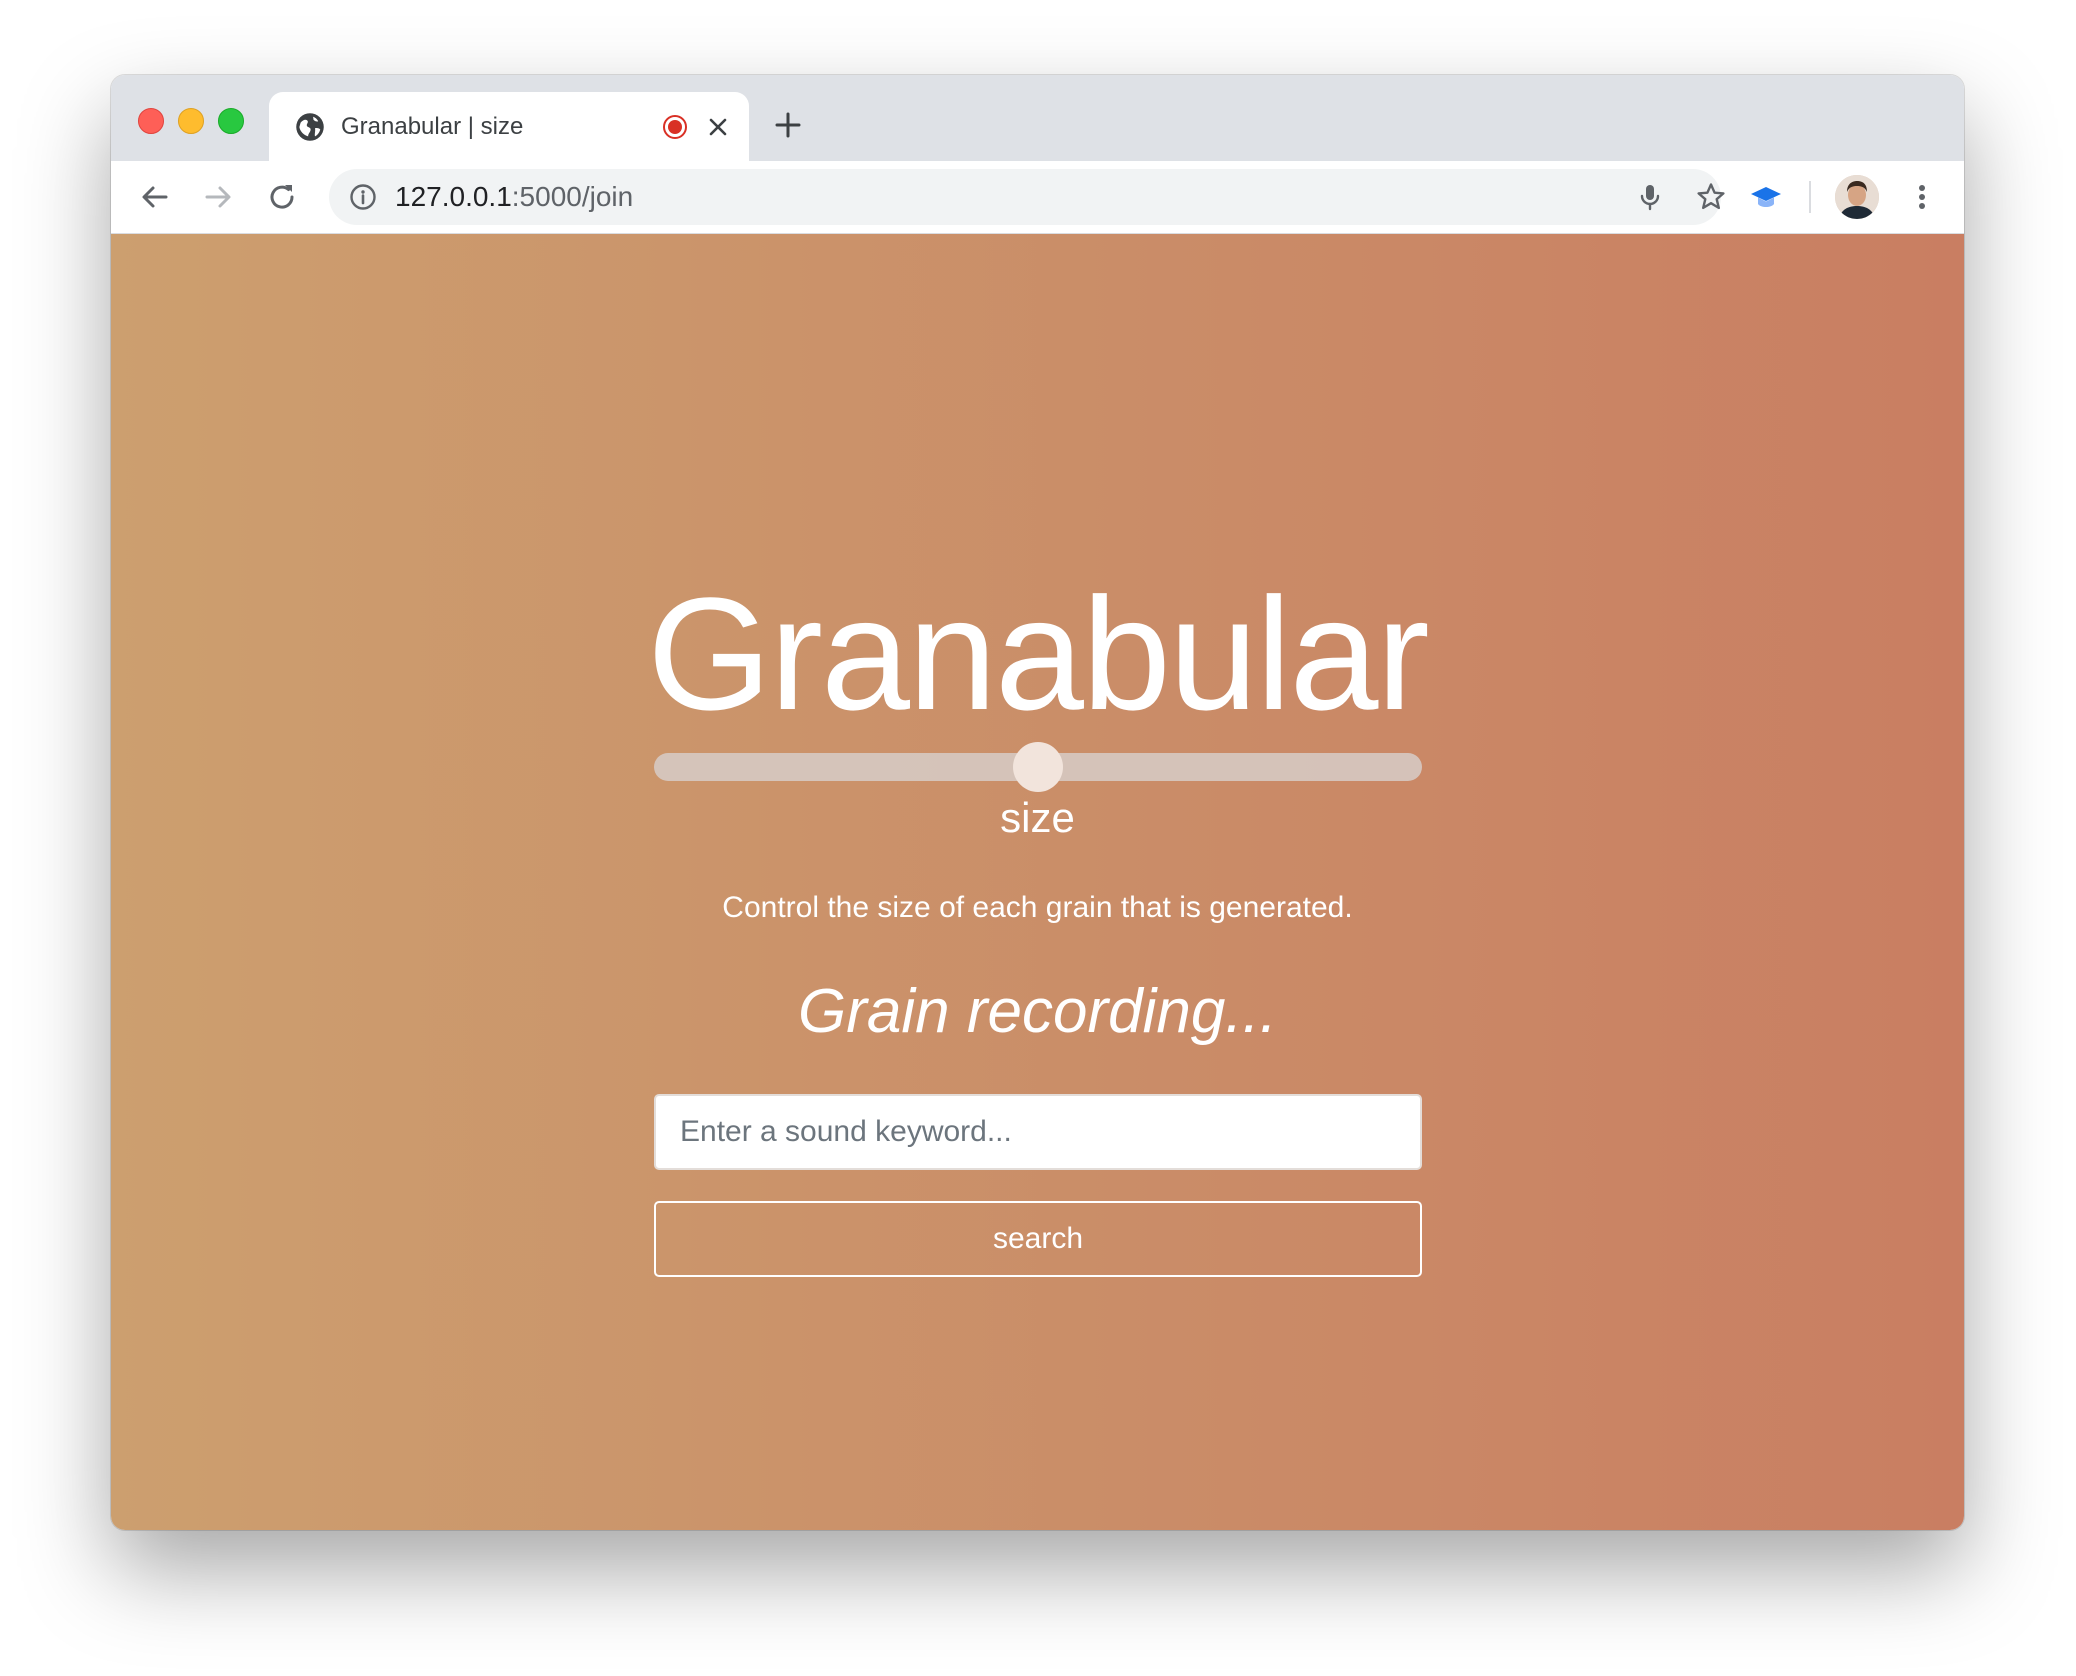 The width and height of the screenshot is (2076, 1676). I want to click on browser-tab: Granabular | size, so click(509, 126).